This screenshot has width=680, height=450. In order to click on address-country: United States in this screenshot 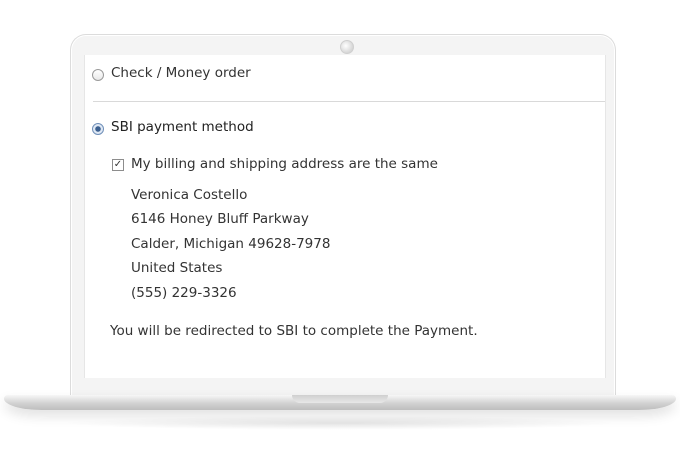, I will do `click(177, 268)`.